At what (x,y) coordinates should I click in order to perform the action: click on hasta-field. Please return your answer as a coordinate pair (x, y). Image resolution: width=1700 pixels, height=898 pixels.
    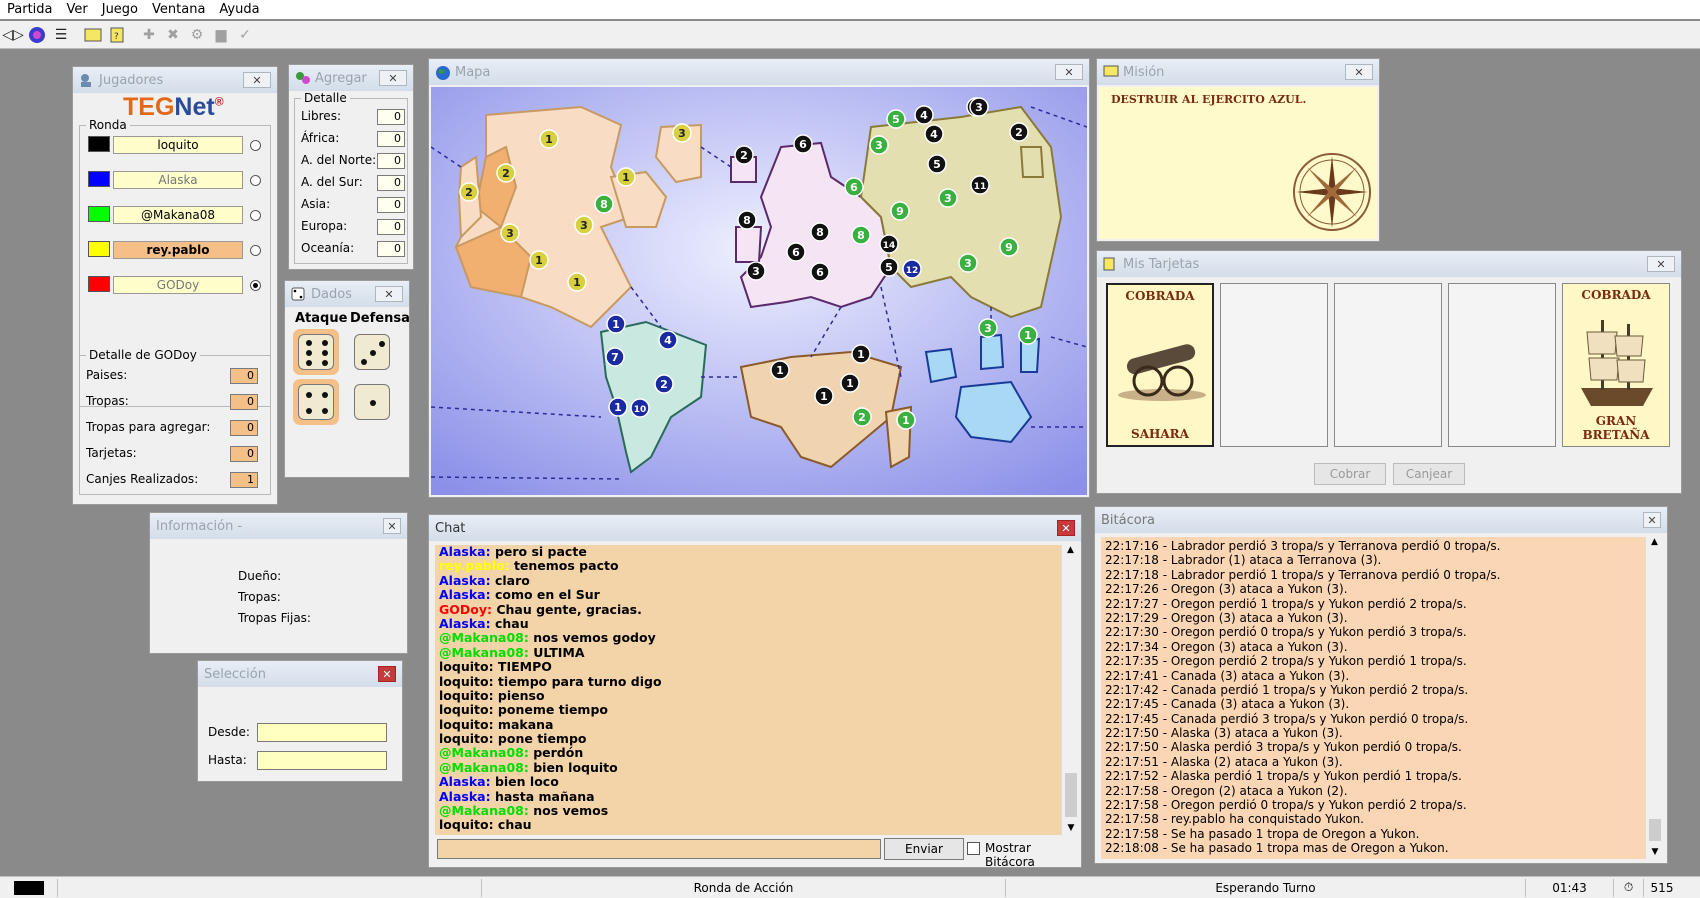
    Looking at the image, I should click on (322, 760).